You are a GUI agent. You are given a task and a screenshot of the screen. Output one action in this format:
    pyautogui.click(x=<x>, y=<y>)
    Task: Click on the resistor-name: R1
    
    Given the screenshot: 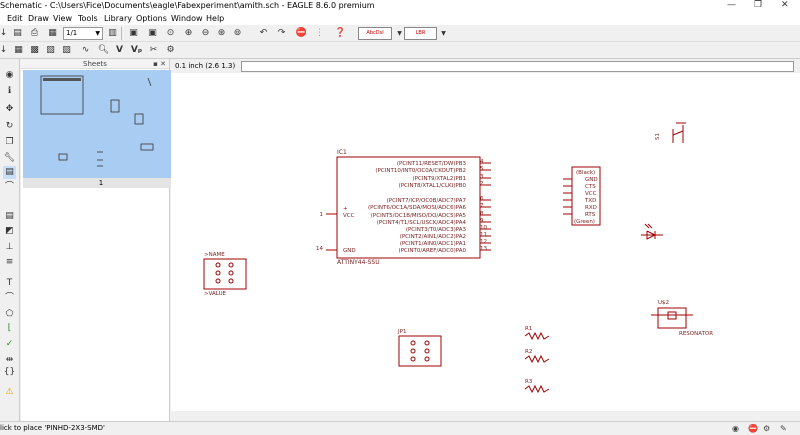 What is the action you would take?
    pyautogui.click(x=528, y=329)
    